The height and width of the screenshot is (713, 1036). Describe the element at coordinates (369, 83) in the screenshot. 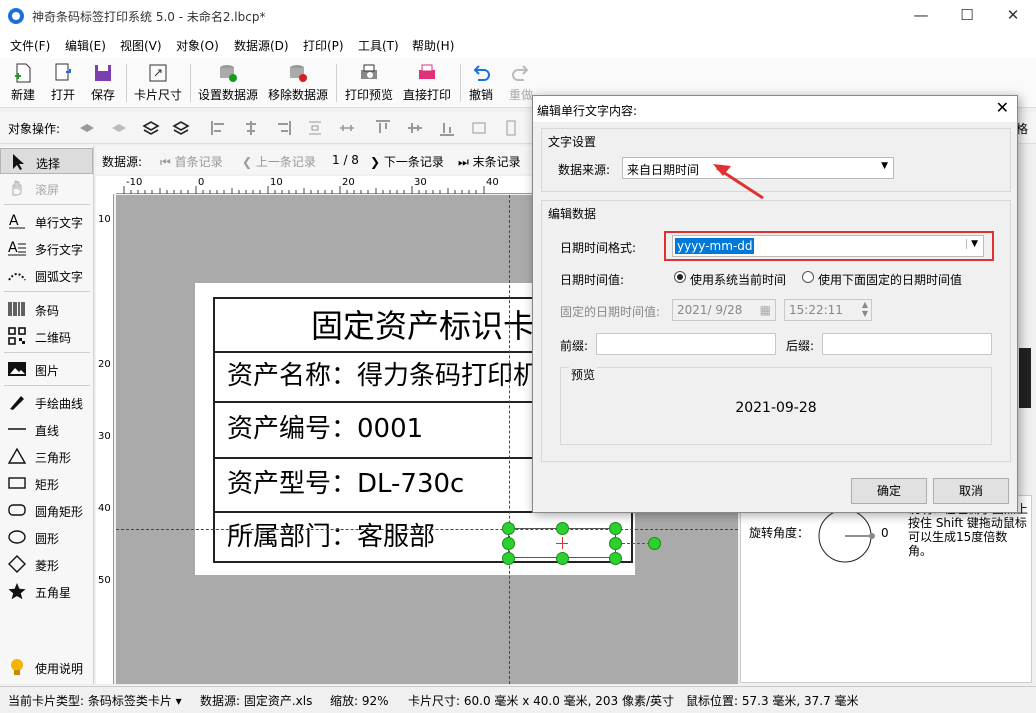

I see `print-preview-button: 打印预览` at that location.